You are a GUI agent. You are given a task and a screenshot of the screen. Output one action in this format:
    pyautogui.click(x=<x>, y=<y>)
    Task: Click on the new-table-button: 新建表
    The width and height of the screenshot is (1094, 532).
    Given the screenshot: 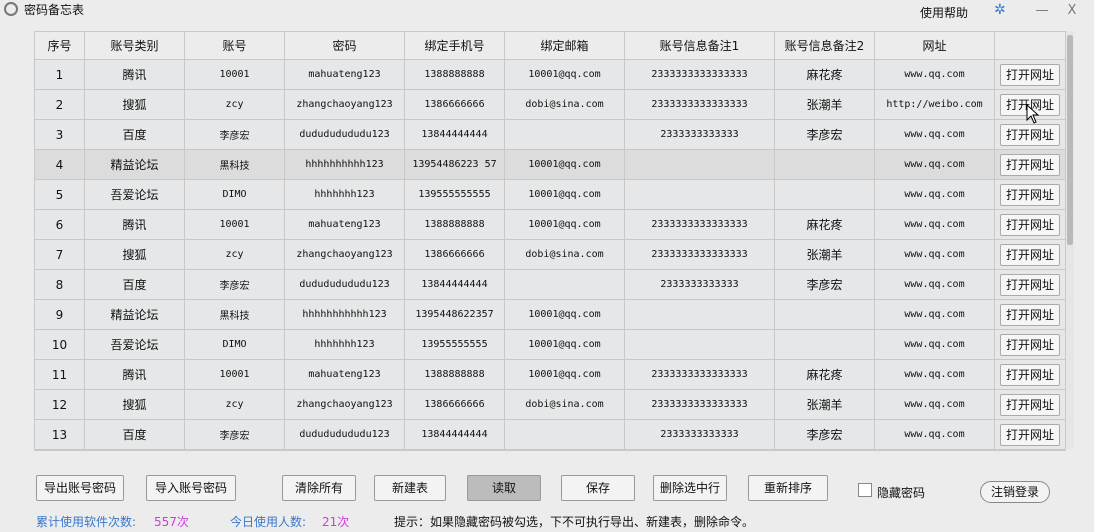 What is the action you would take?
    pyautogui.click(x=410, y=488)
    